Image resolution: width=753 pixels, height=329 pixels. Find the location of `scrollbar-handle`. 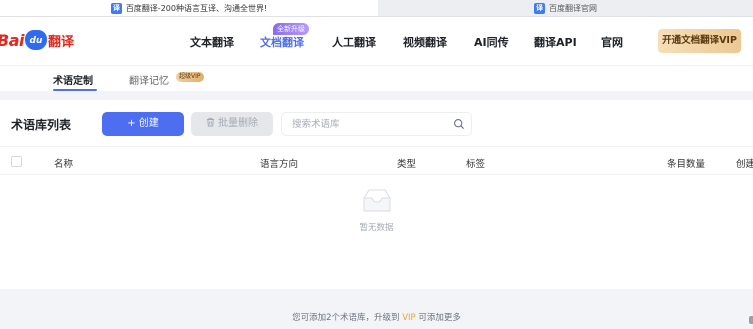

scrollbar-handle is located at coordinates (751, 320).